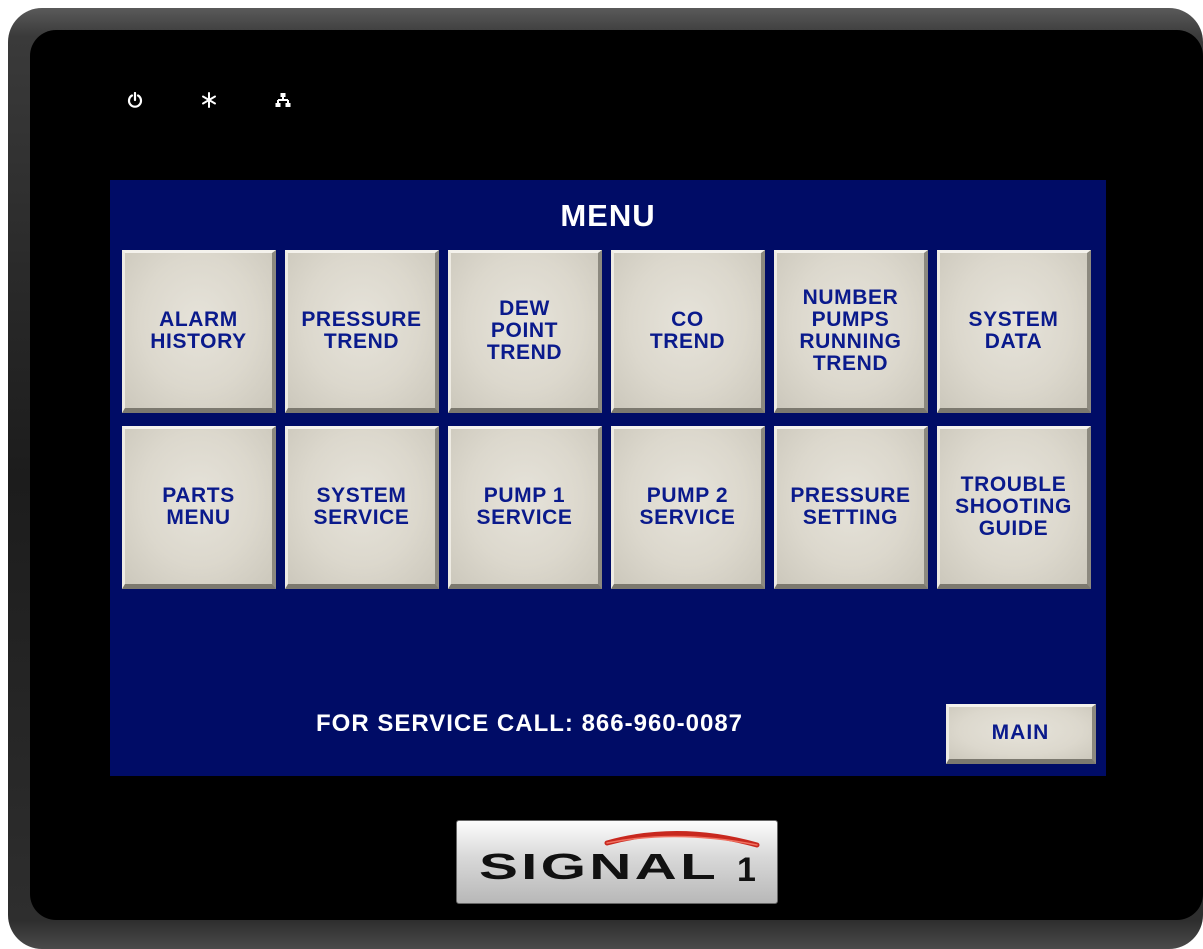 This screenshot has width=1203, height=949. What do you see at coordinates (850, 517) in the screenshot?
I see `button-label: SETTING` at bounding box center [850, 517].